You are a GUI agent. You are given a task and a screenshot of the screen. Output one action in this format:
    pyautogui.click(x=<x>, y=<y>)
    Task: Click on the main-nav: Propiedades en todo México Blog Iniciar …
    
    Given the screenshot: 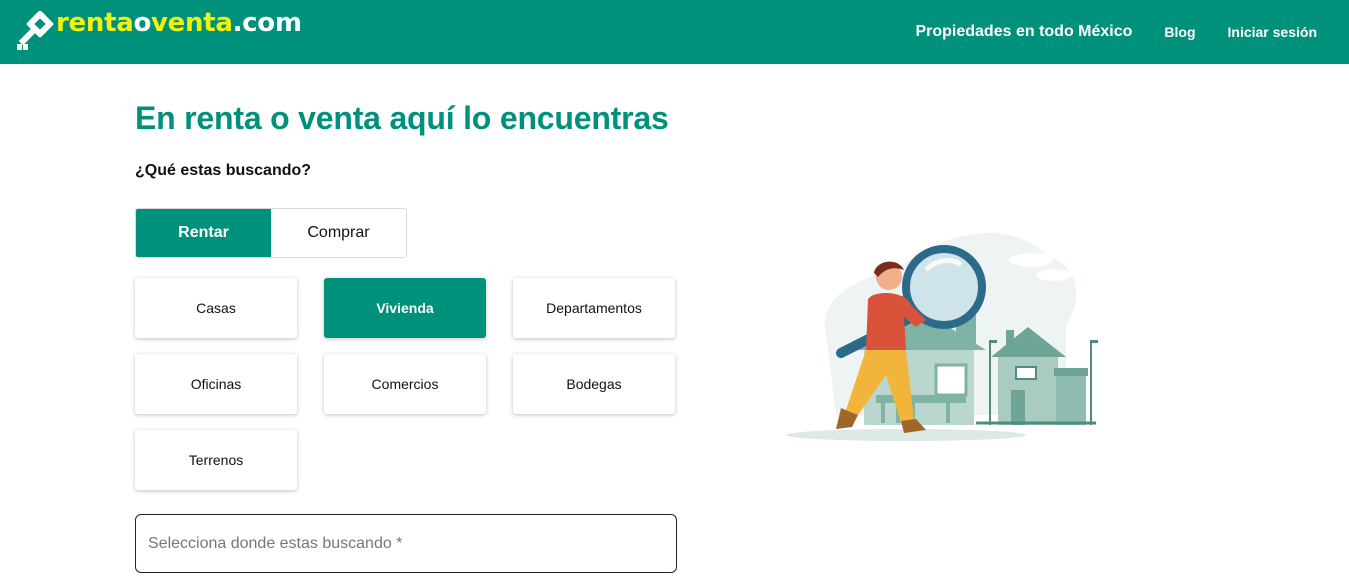 What is the action you would take?
    pyautogui.click(x=1100, y=32)
    